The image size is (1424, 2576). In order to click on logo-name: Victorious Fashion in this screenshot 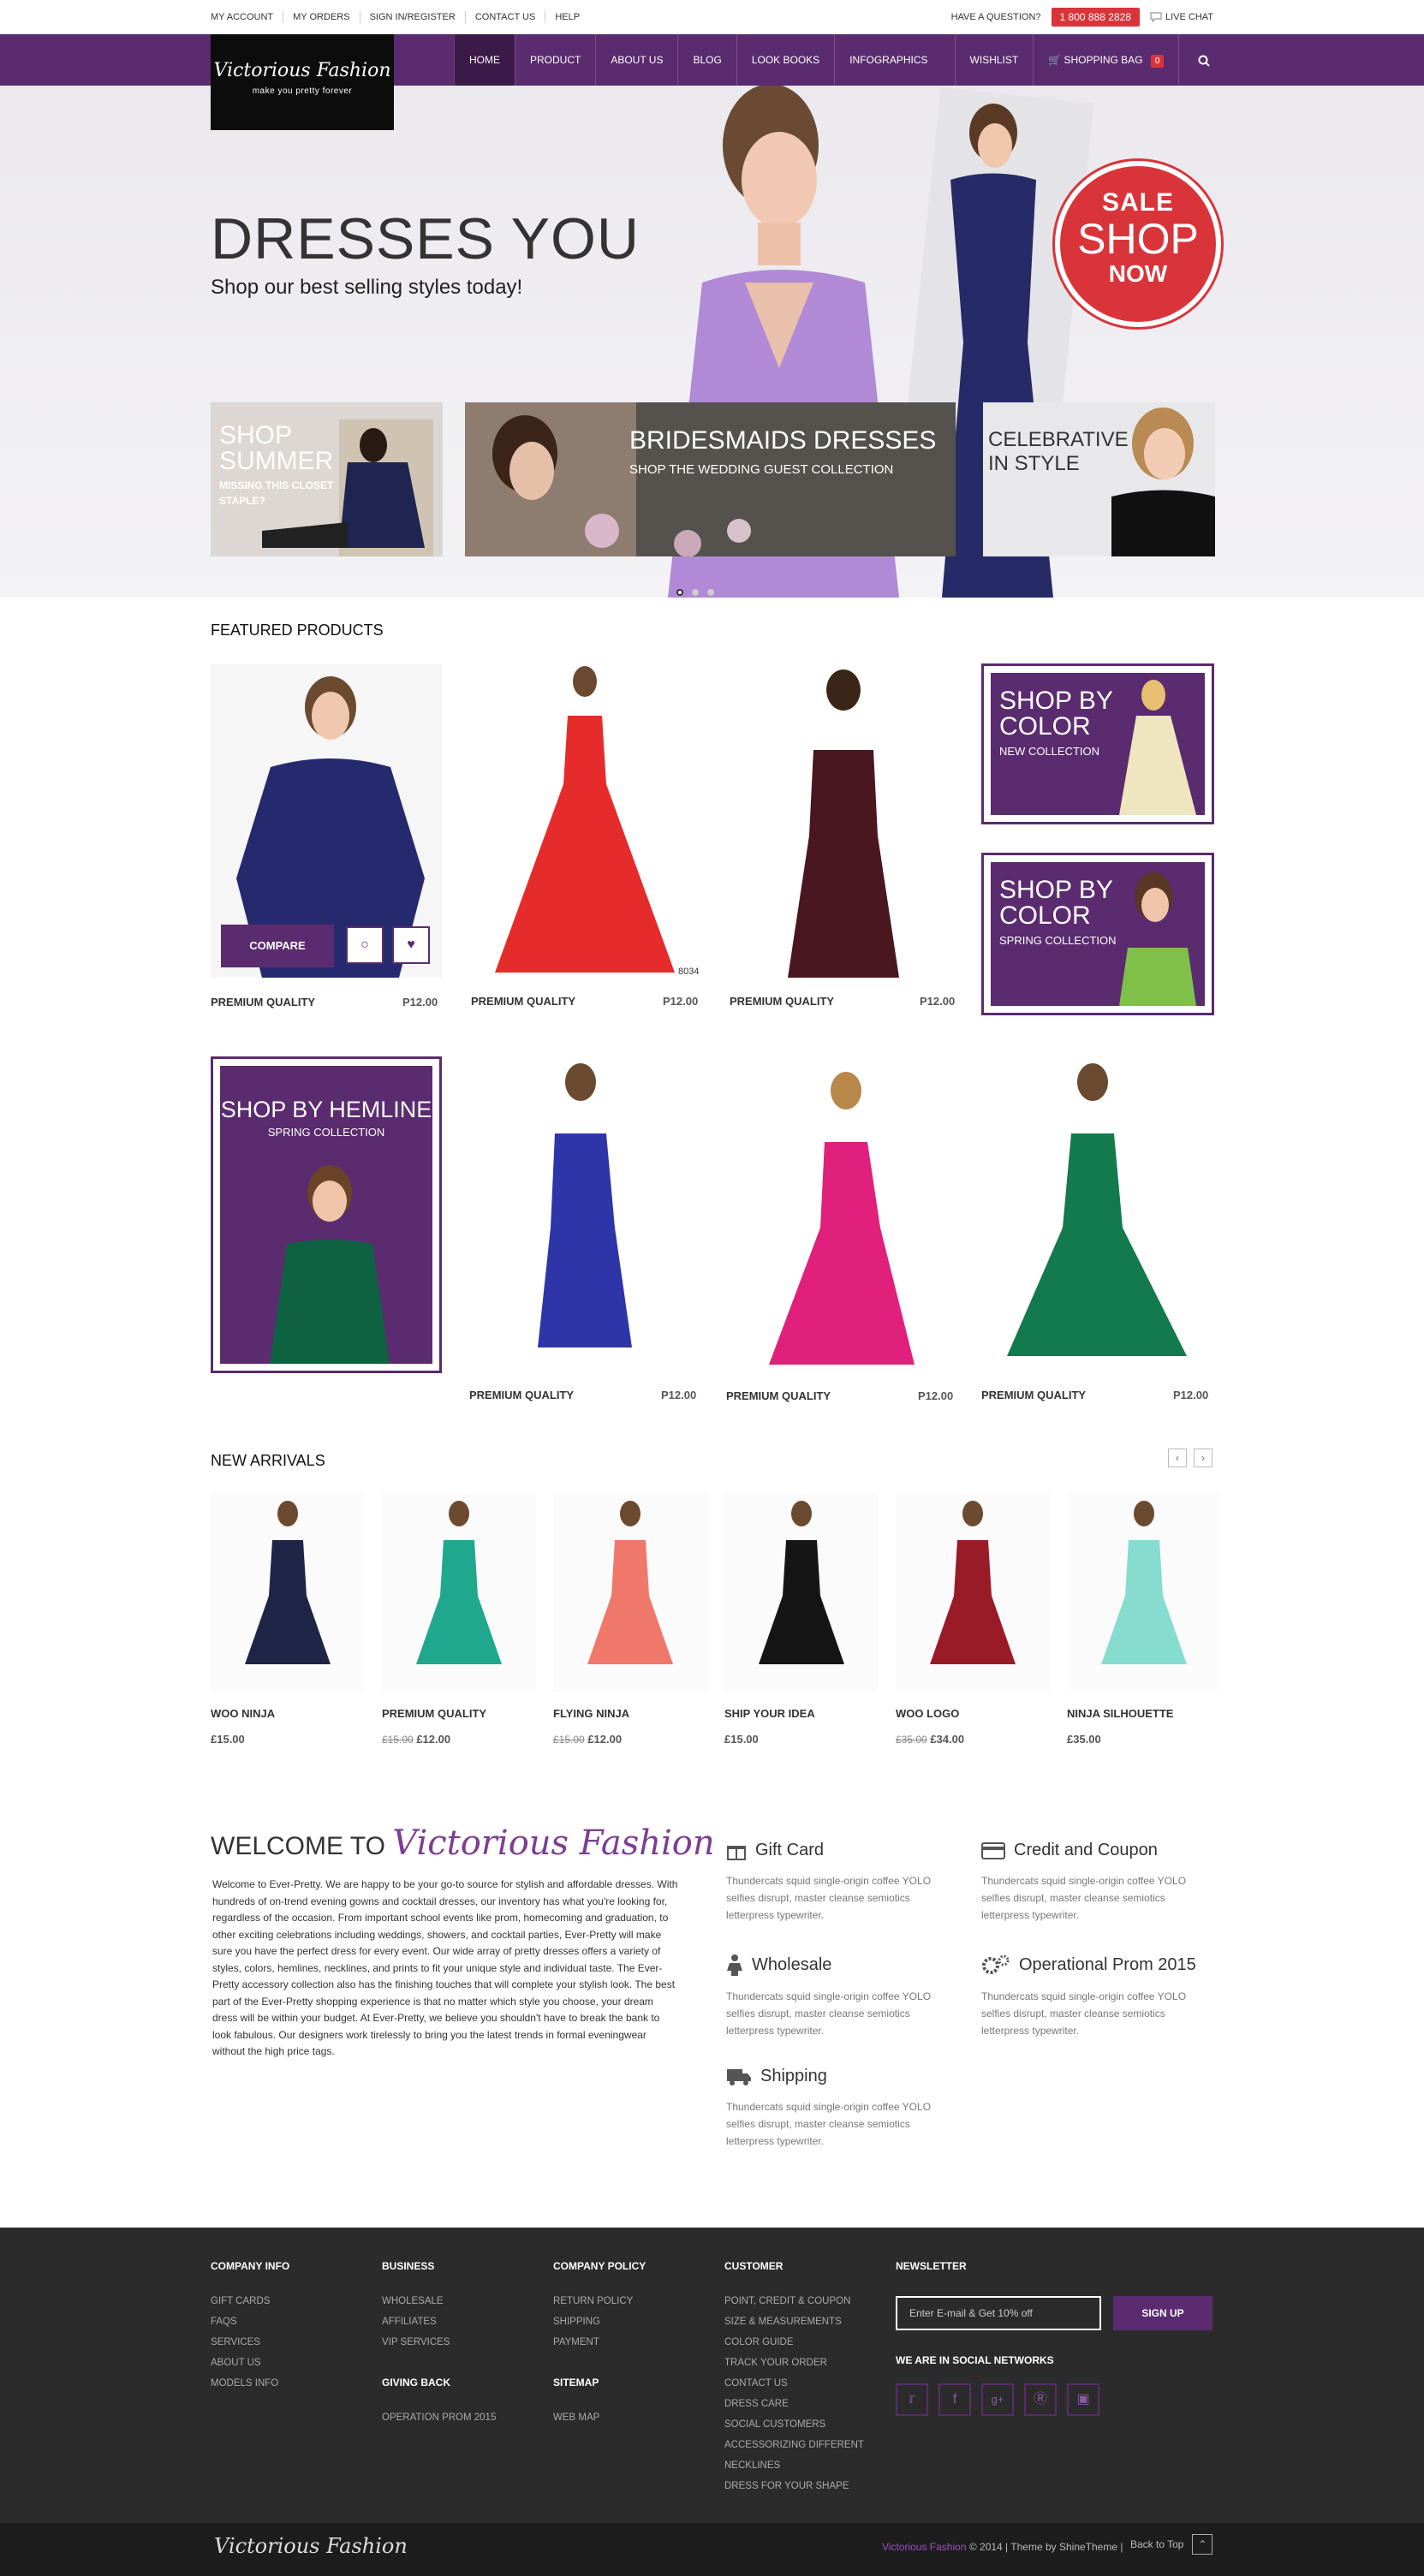, I will do `click(302, 70)`.